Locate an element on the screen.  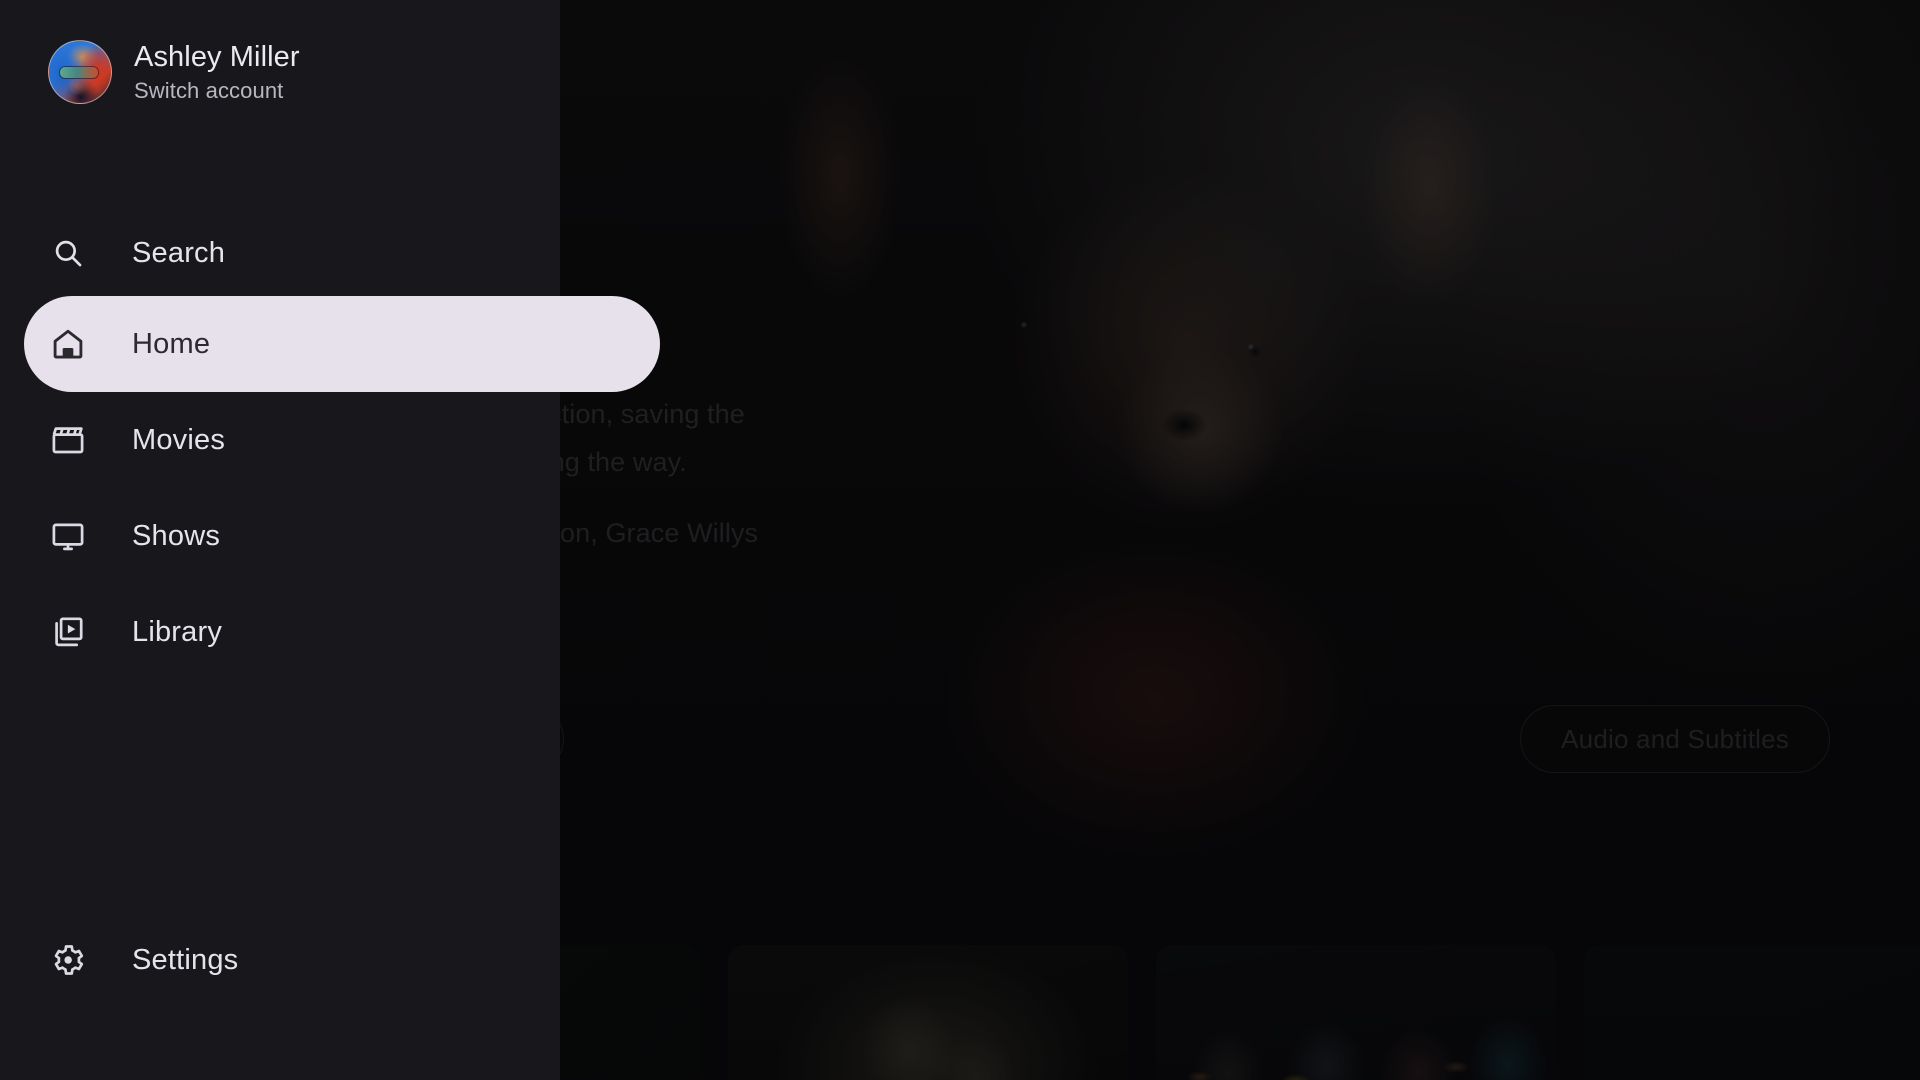
tv-icon is located at coordinates (68, 536).